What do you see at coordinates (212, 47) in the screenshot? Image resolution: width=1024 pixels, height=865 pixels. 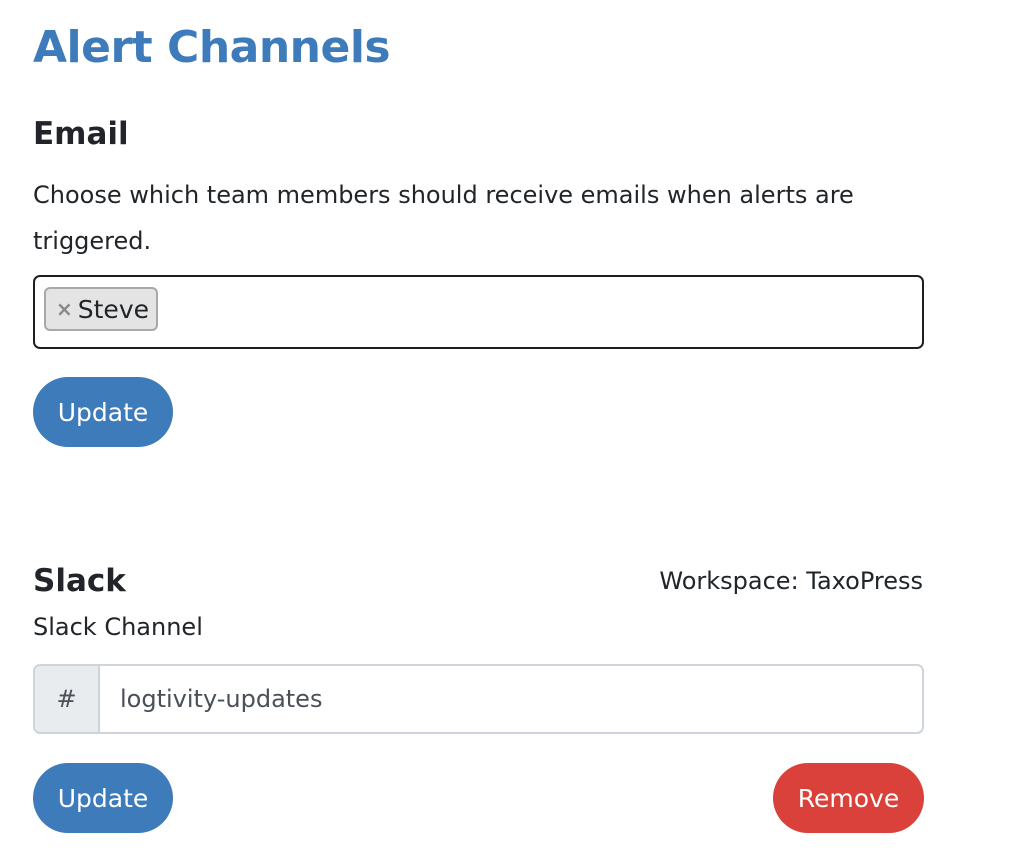 I see `page-title: Alert Channels` at bounding box center [212, 47].